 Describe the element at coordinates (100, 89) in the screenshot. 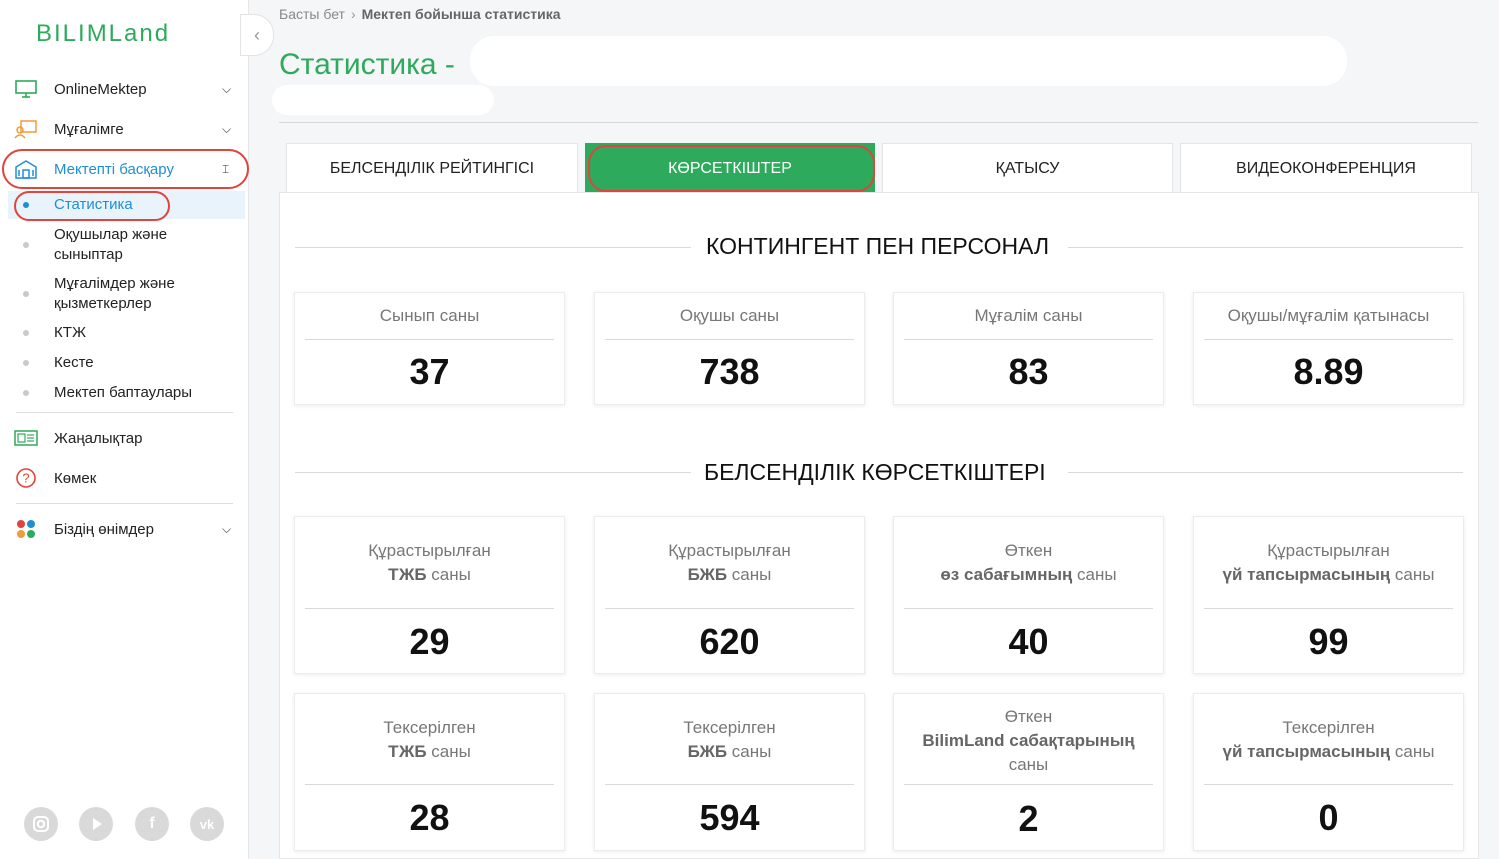

I see `sidebar-item-label: OnlineMektep` at that location.